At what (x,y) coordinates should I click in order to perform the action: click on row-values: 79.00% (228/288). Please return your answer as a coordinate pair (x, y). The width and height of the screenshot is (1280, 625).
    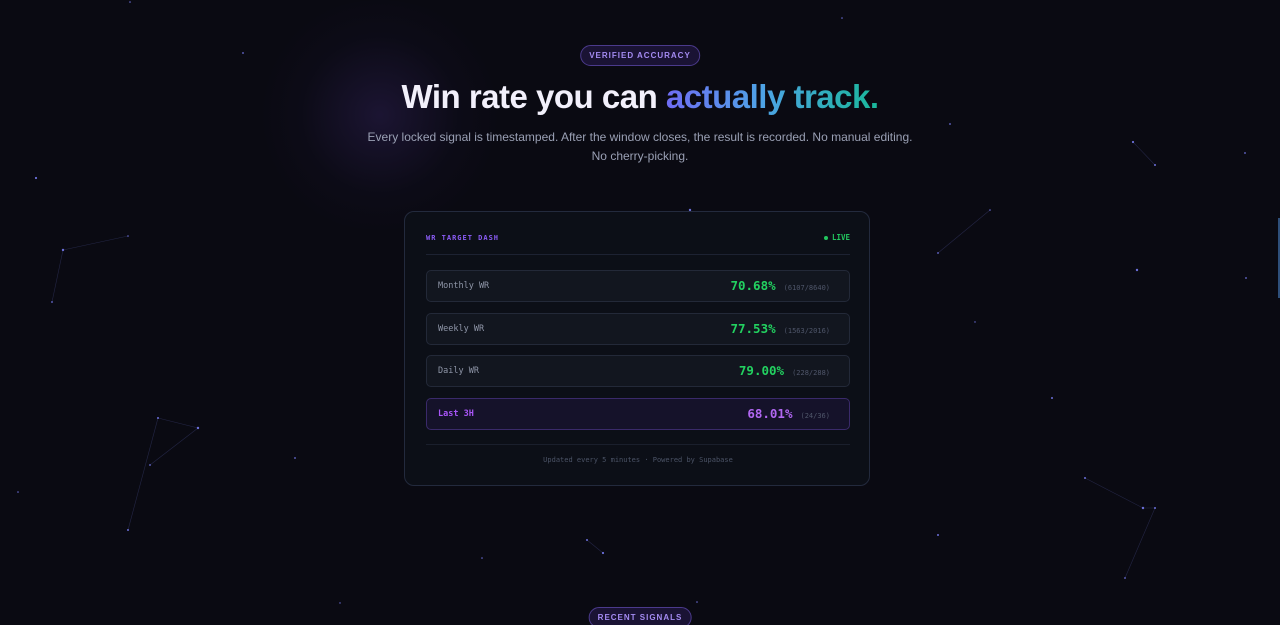
    Looking at the image, I should click on (784, 370).